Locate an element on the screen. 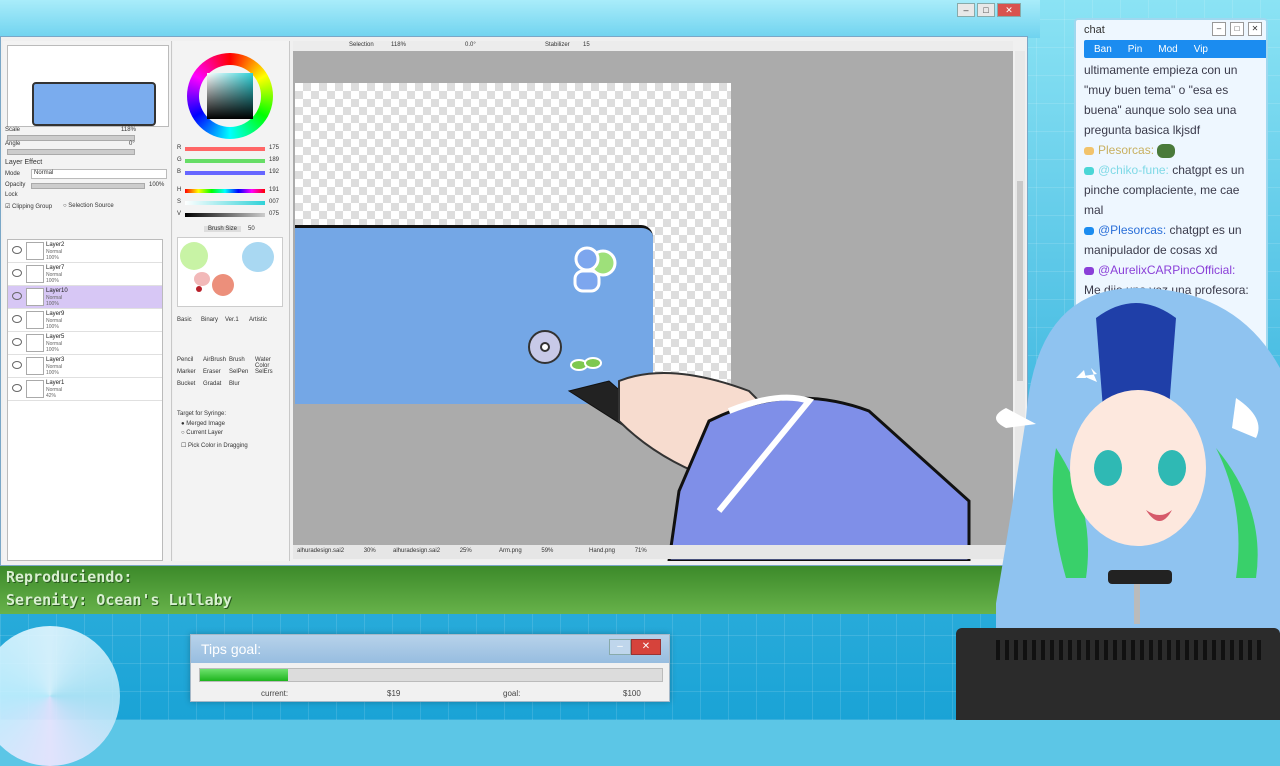  lock-label: Lock is located at coordinates (11, 195).